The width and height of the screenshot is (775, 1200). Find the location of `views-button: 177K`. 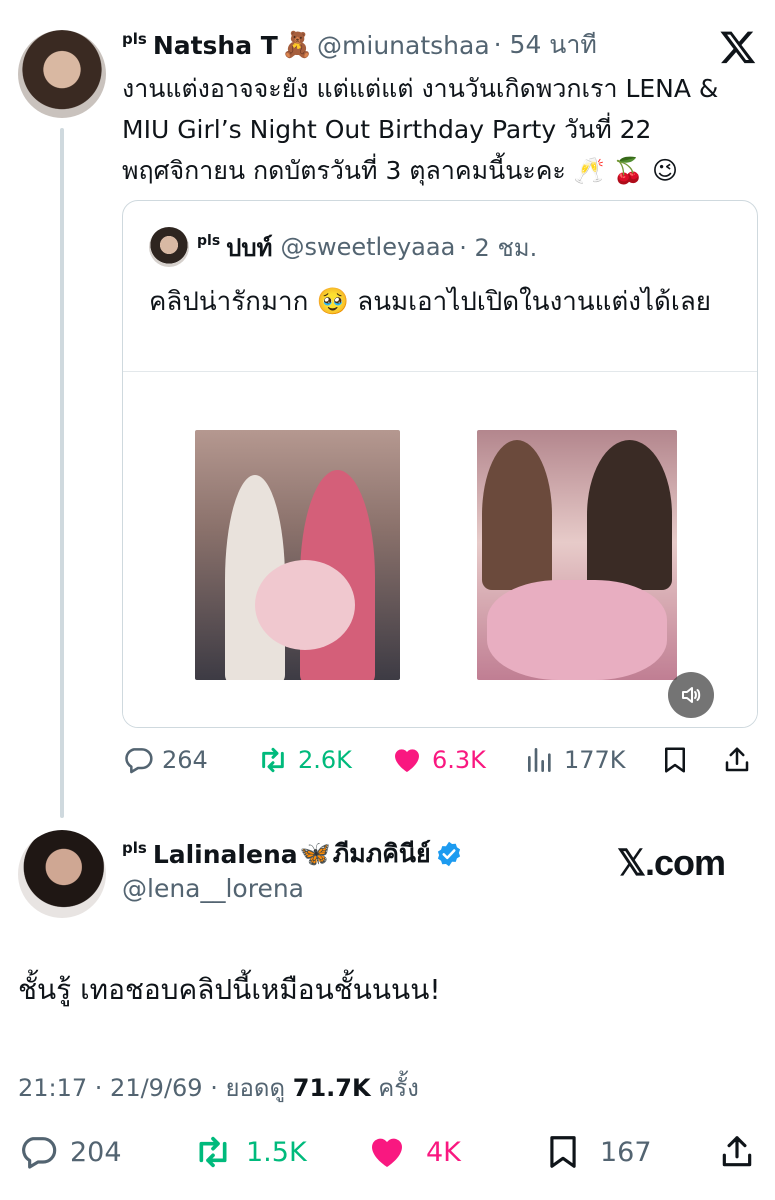

views-button: 177K is located at coordinates (575, 760).